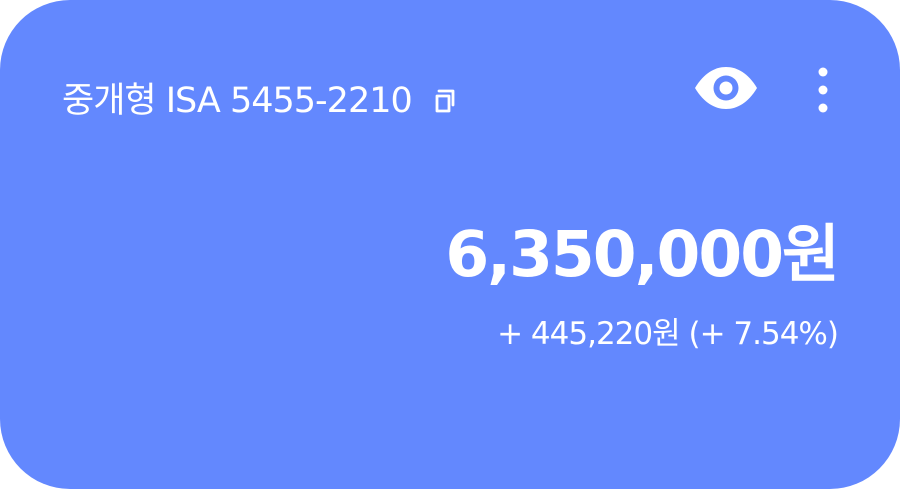 The width and height of the screenshot is (900, 489). I want to click on copy-icon, so click(445, 101).